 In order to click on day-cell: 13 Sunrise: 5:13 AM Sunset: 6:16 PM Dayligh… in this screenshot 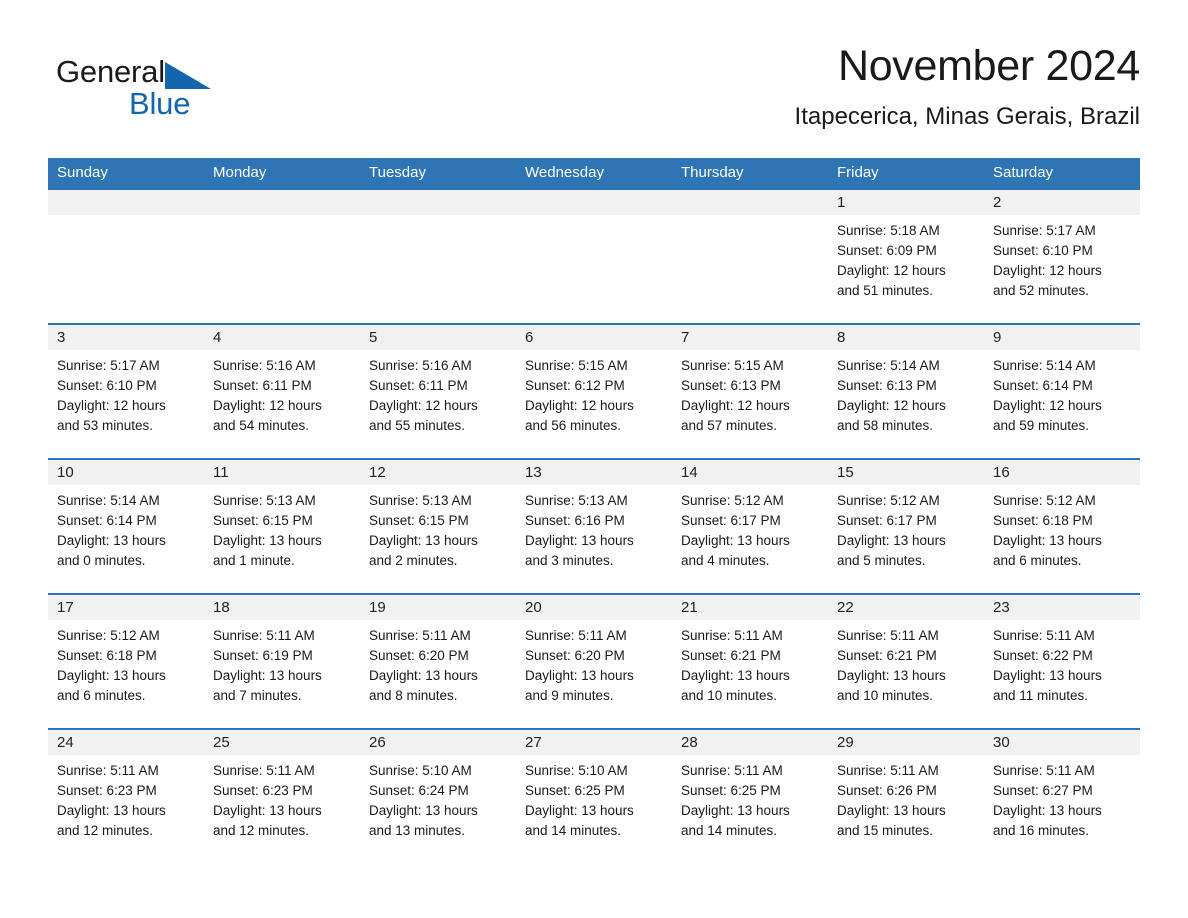, I will do `click(594, 526)`.